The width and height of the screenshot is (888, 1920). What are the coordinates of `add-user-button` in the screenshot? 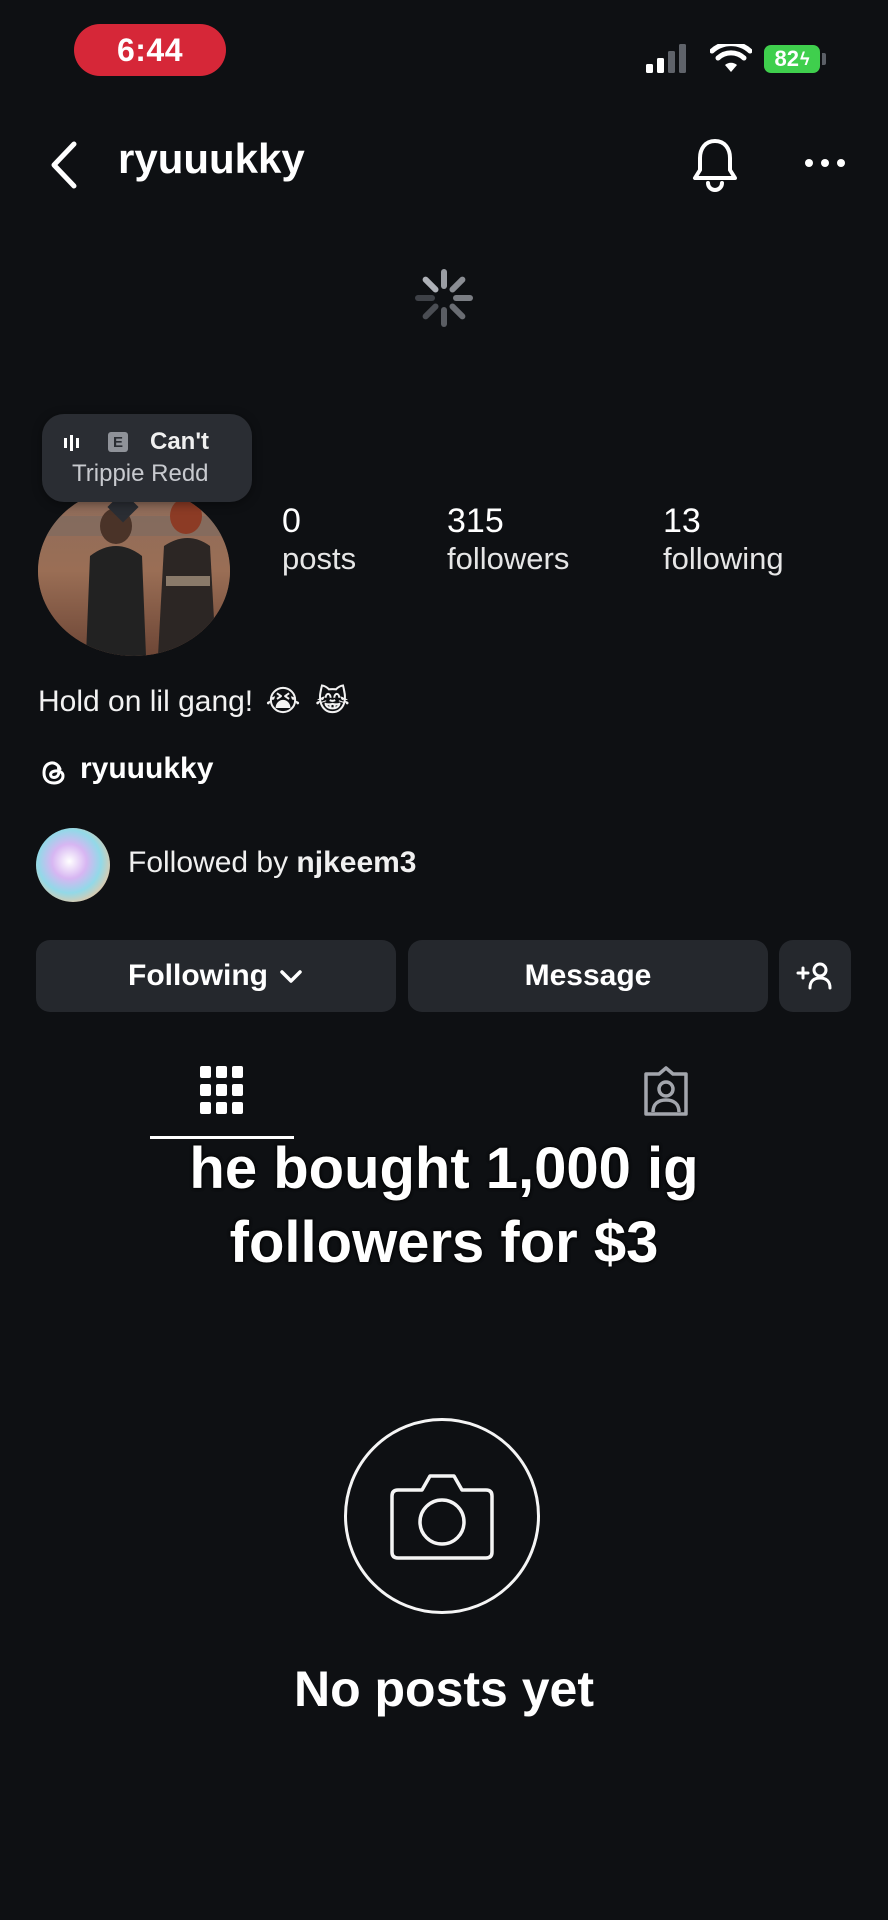 It's located at (815, 976).